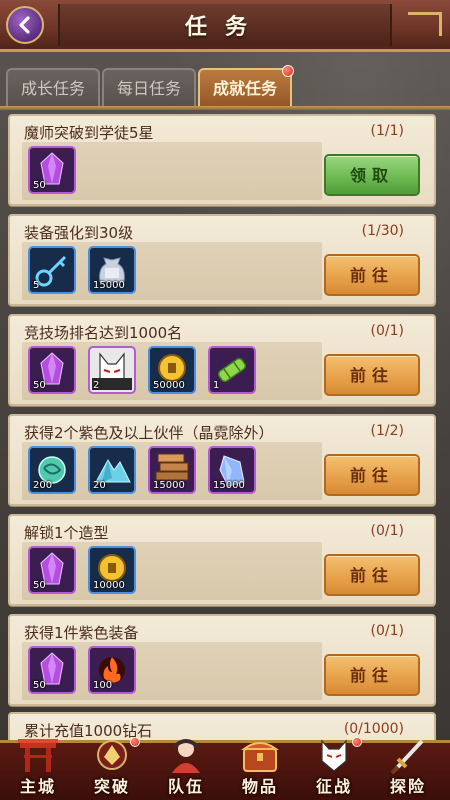  What do you see at coordinates (103, 685) in the screenshot?
I see `reward-count: 100` at bounding box center [103, 685].